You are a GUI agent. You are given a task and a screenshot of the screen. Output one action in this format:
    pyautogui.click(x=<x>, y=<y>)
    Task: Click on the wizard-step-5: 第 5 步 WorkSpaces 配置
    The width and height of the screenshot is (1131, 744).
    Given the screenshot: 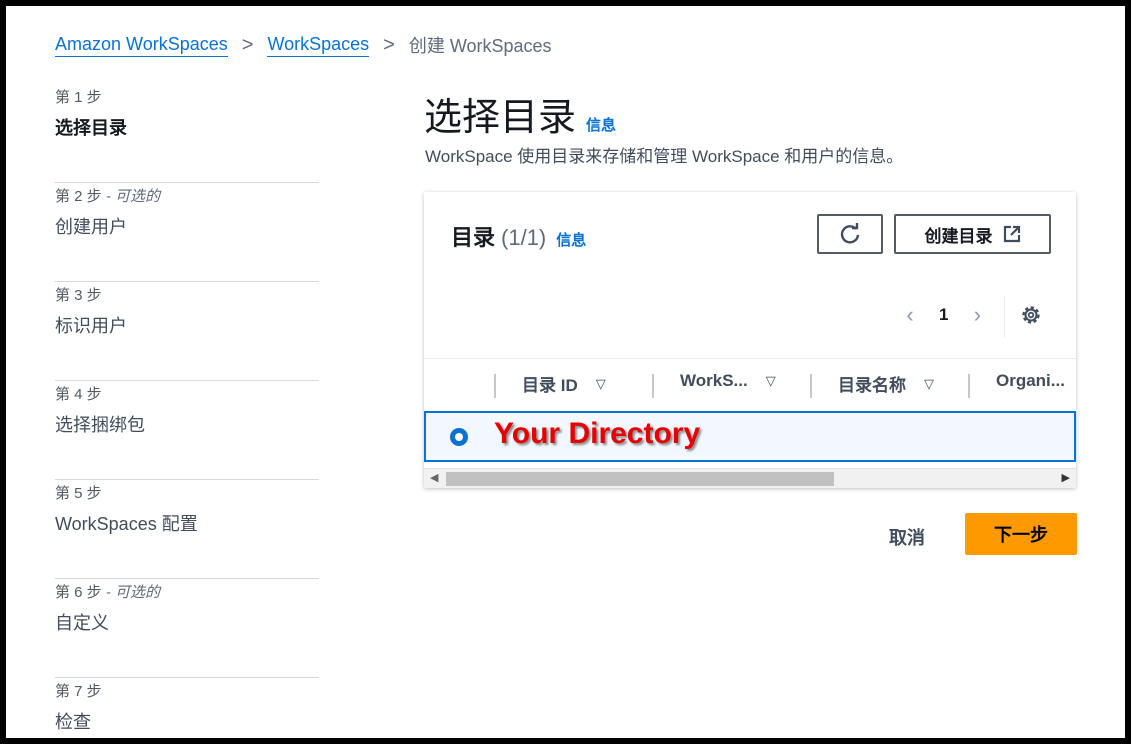 What is the action you would take?
    pyautogui.click(x=187, y=529)
    